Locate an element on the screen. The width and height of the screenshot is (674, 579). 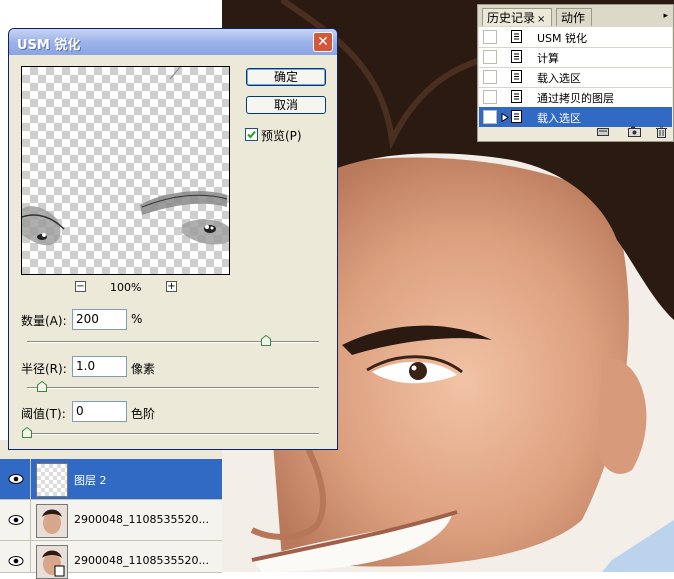
zoom-out-button: − is located at coordinates (80, 286).